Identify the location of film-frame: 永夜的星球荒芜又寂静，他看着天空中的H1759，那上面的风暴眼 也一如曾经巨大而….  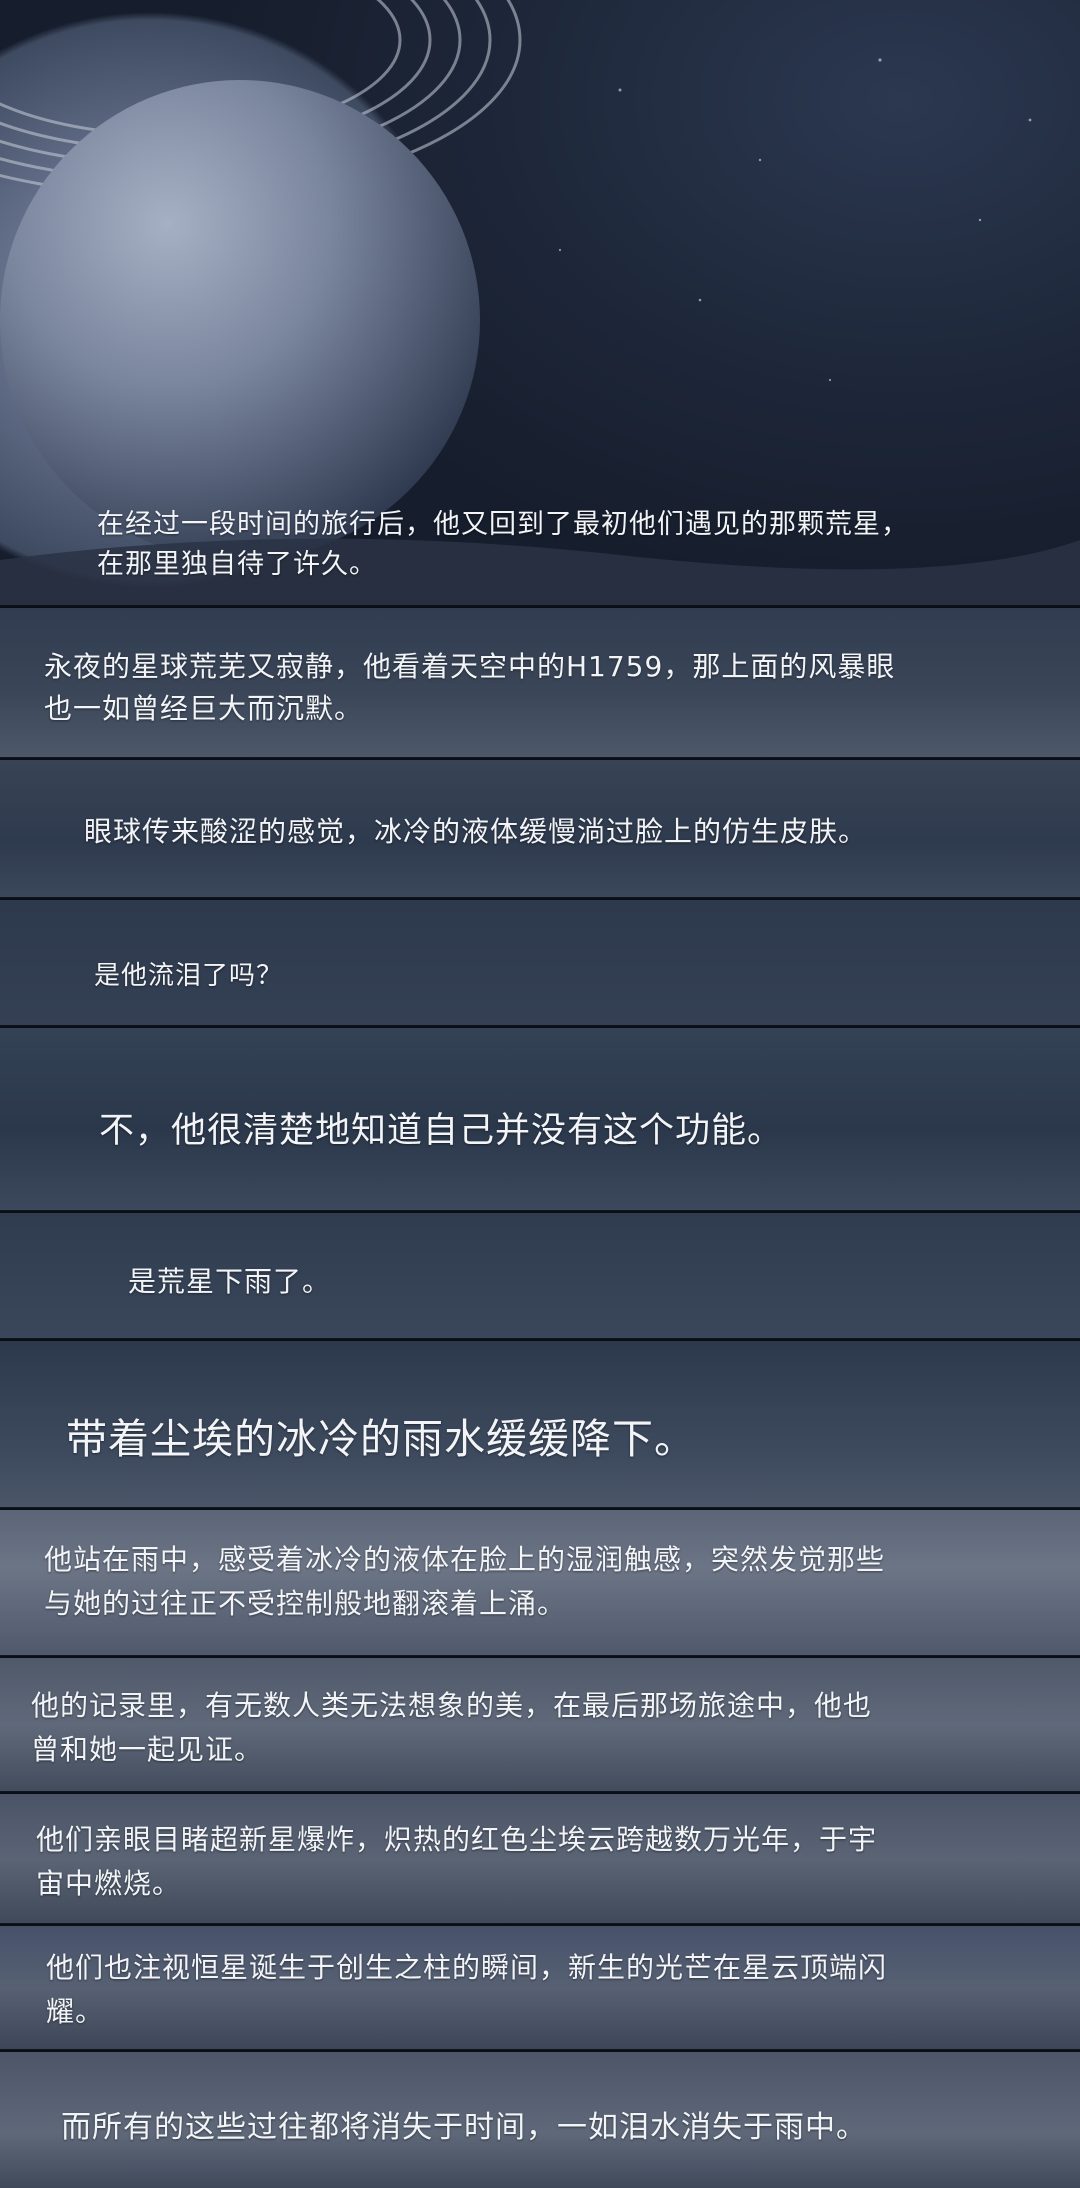
(540, 683).